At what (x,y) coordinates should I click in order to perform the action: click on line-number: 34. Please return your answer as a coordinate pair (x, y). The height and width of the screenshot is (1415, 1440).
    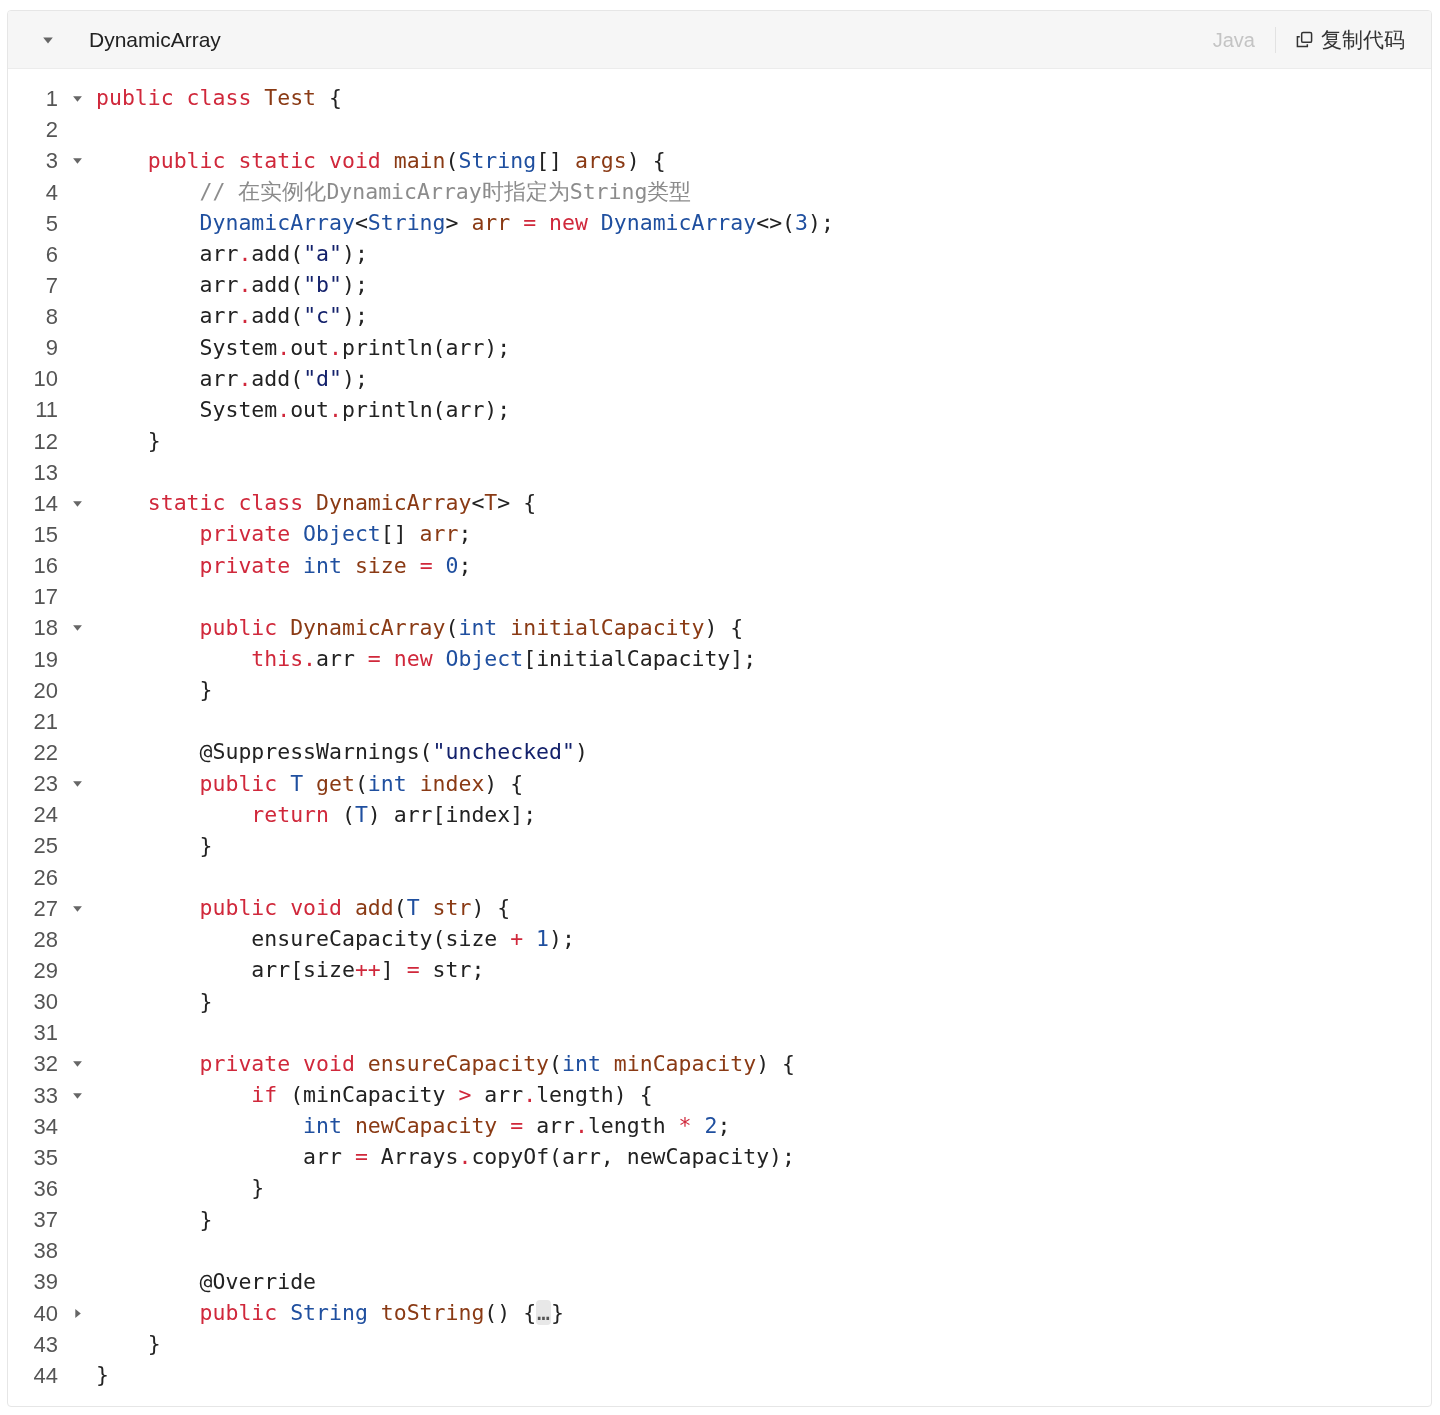
    Looking at the image, I should click on (45, 1126).